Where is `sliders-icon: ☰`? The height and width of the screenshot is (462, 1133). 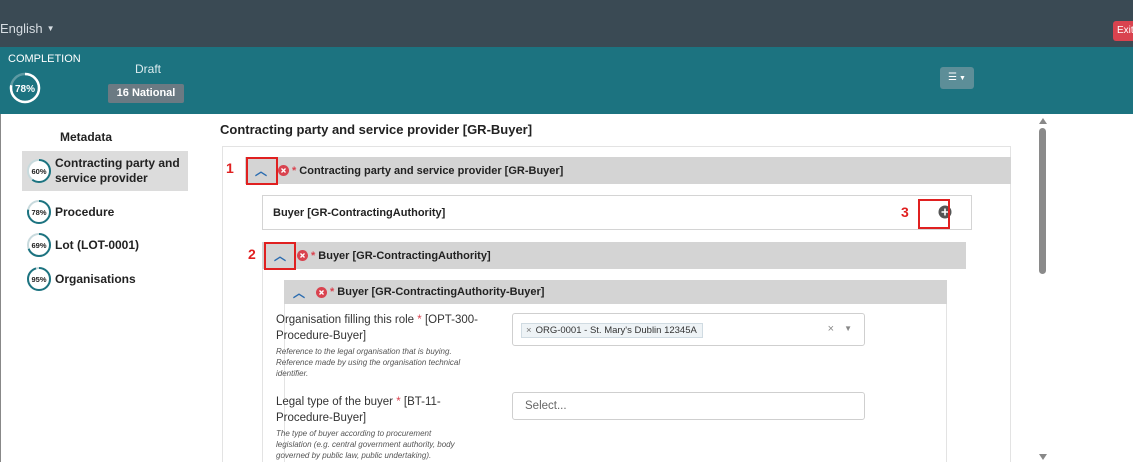
sliders-icon: ☰ is located at coordinates (953, 77).